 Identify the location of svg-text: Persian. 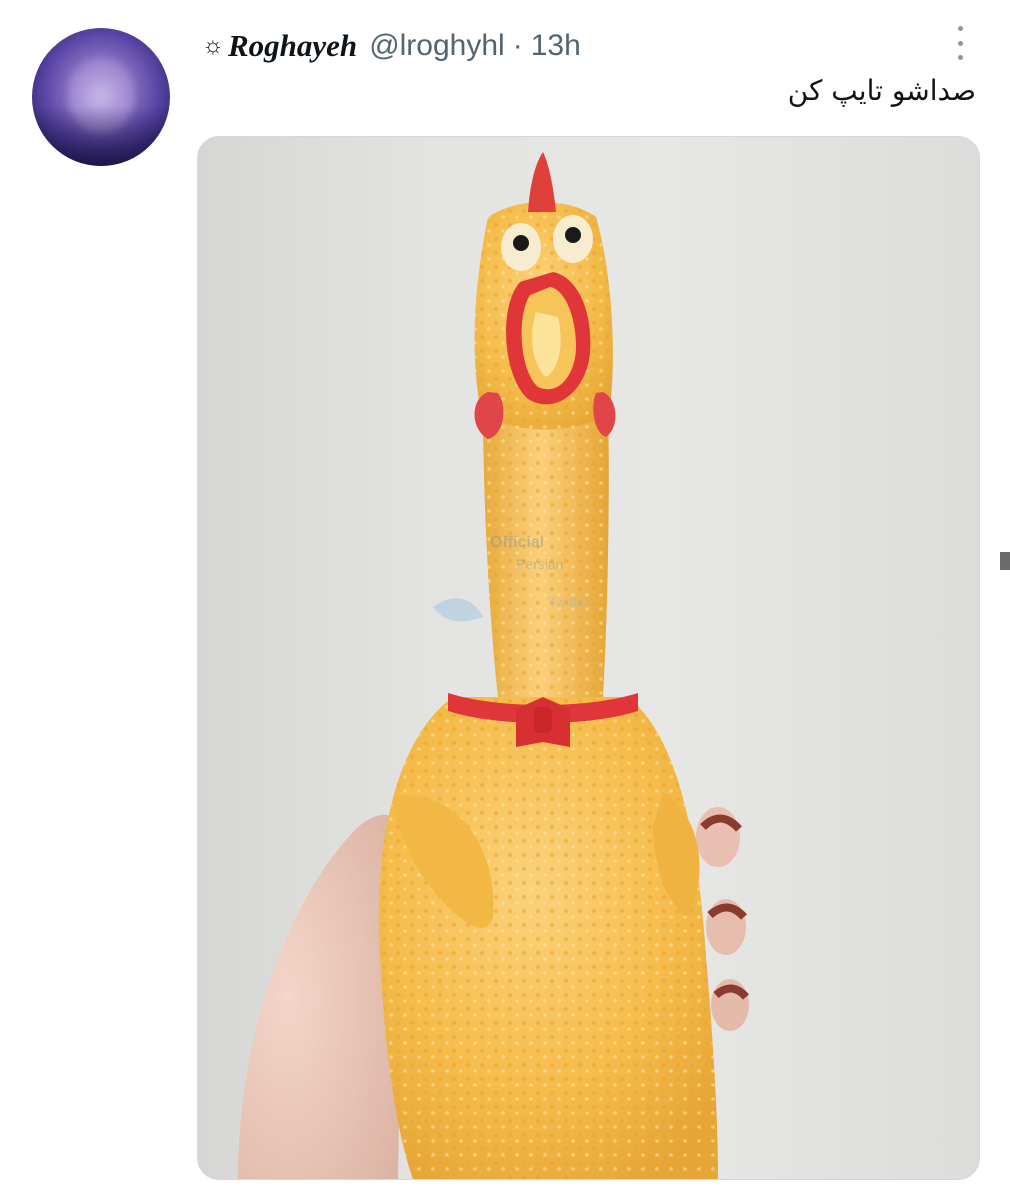
(539, 564).